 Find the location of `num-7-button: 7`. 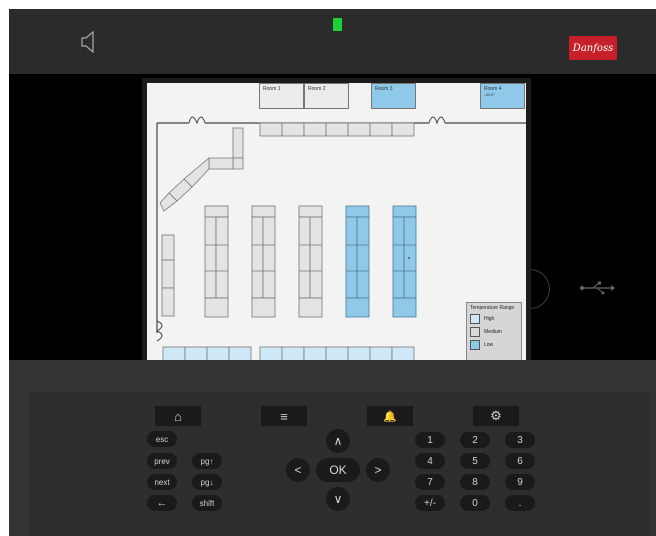

num-7-button: 7 is located at coordinates (430, 482).